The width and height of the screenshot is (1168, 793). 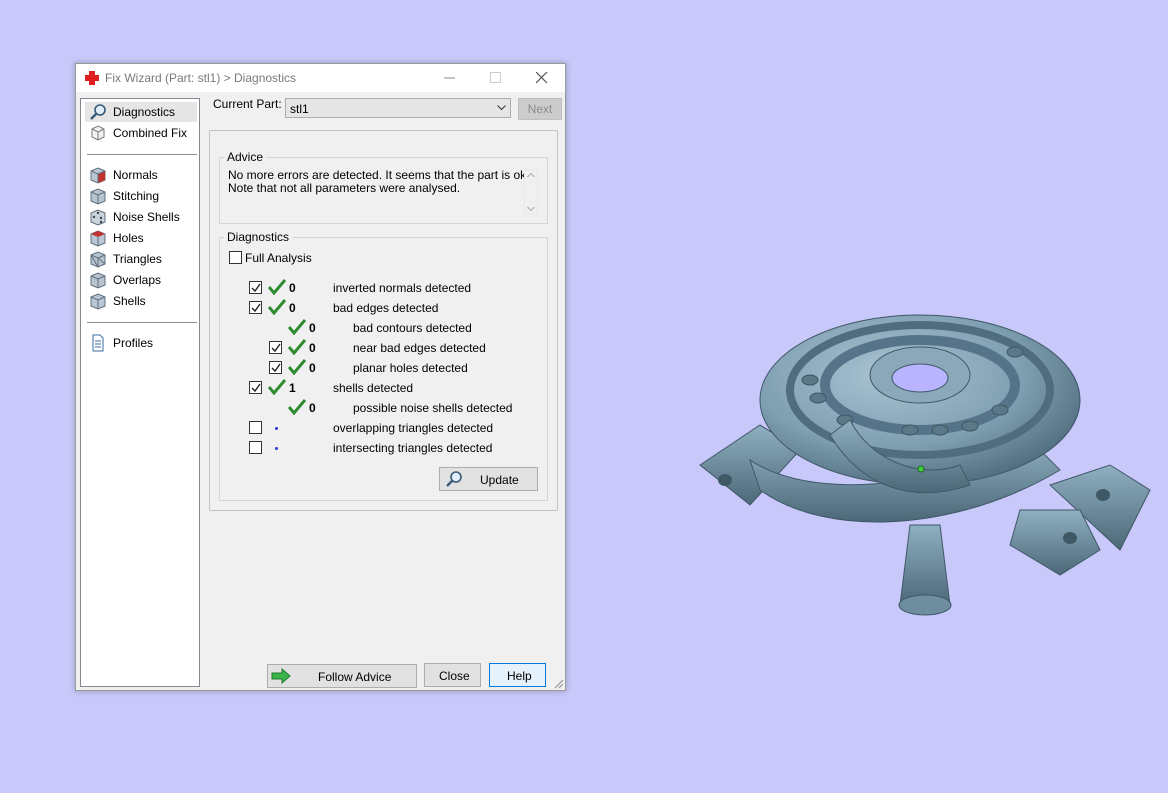 I want to click on full-analysis-checkbox, so click(x=235, y=257).